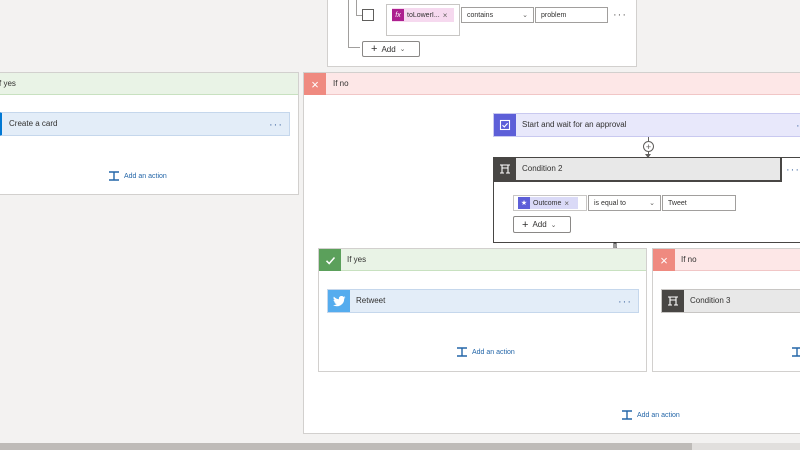  What do you see at coordinates (505, 125) in the screenshot?
I see `approval-icon` at bounding box center [505, 125].